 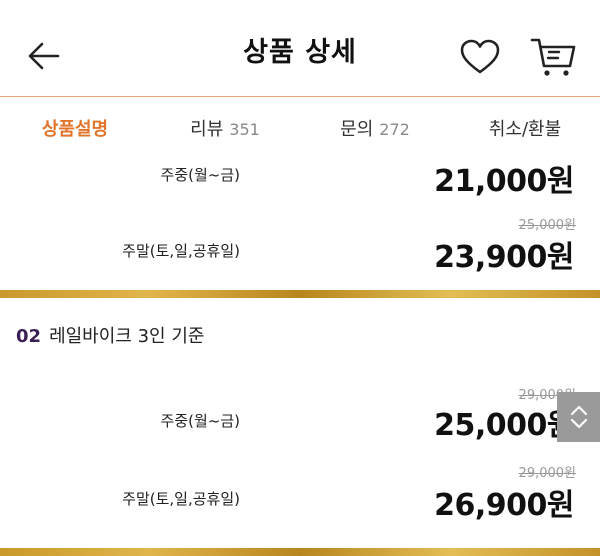 What do you see at coordinates (207, 129) in the screenshot?
I see `tab-label: 리뷰` at bounding box center [207, 129].